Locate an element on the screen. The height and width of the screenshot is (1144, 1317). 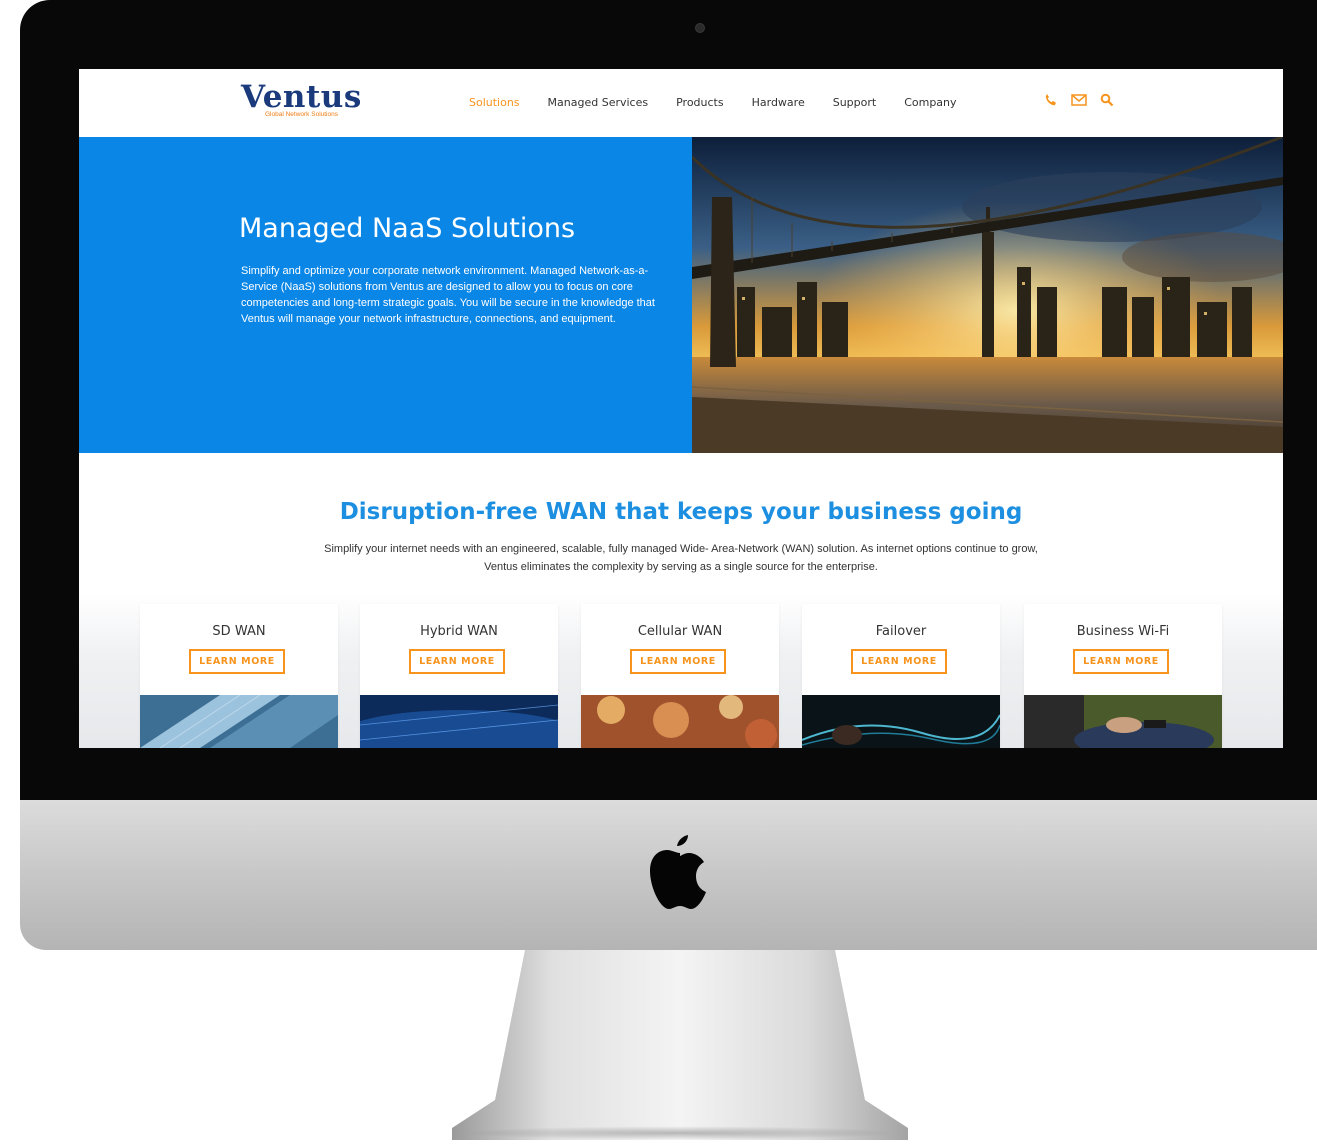
hero-title: Managed NaaS Solutions is located at coordinates (407, 228).